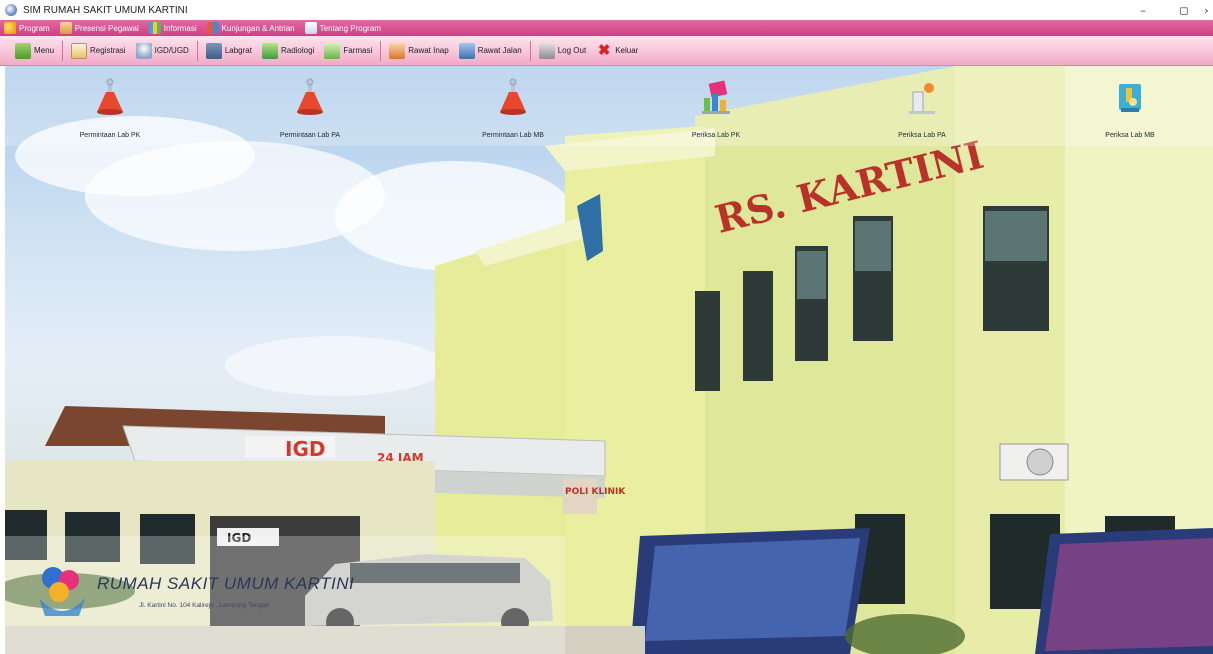 This screenshot has height=654, width=1213. I want to click on key-icon, so click(10, 28).